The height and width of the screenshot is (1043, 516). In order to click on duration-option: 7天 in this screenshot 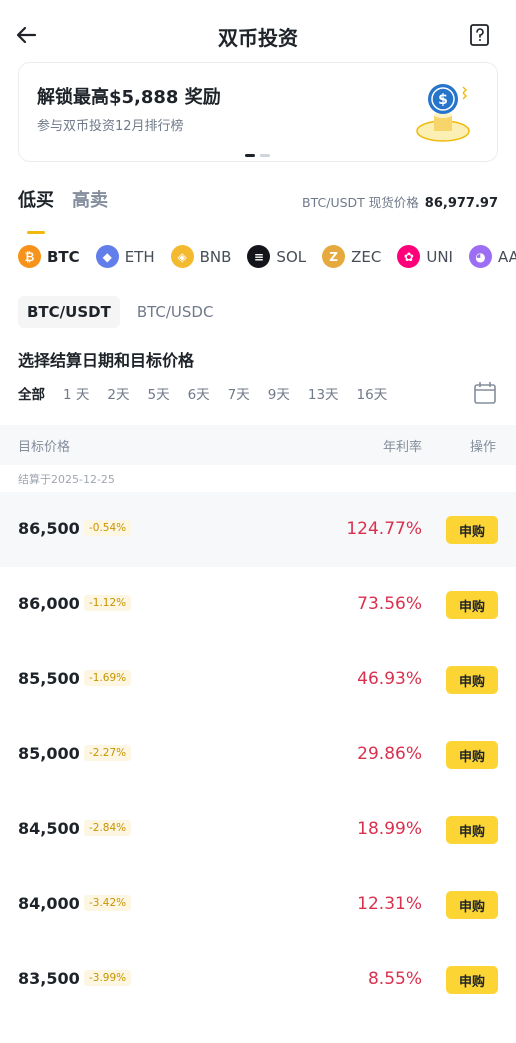, I will do `click(239, 393)`.